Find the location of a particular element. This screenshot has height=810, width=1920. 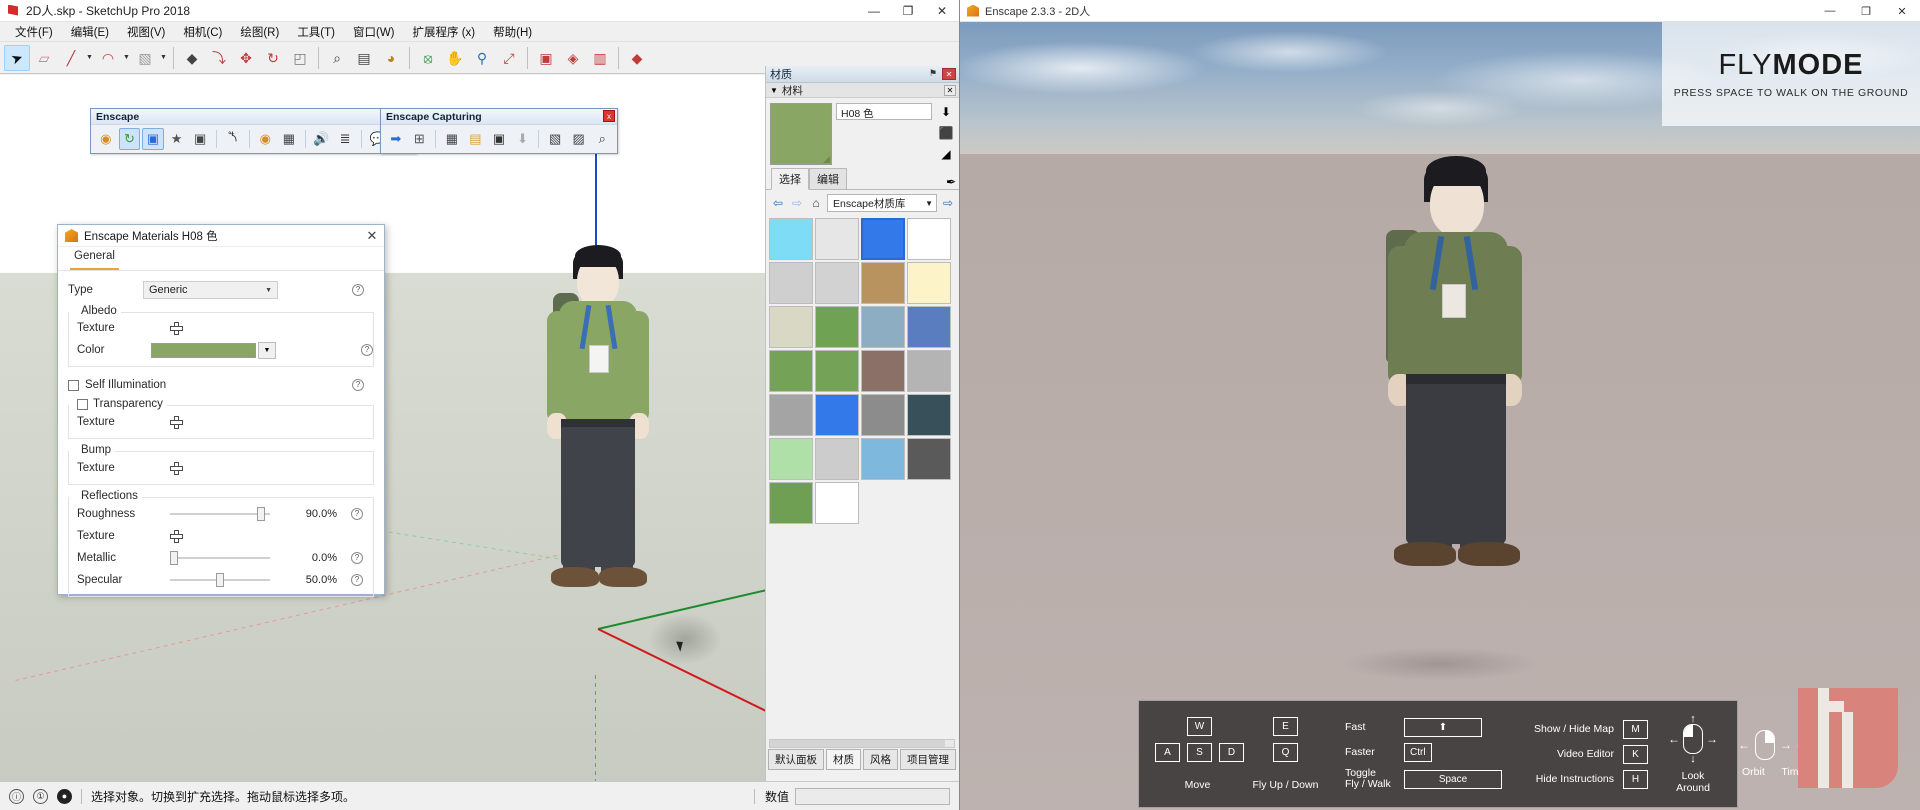

self-illumination-help-icon: ? is located at coordinates (358, 385).